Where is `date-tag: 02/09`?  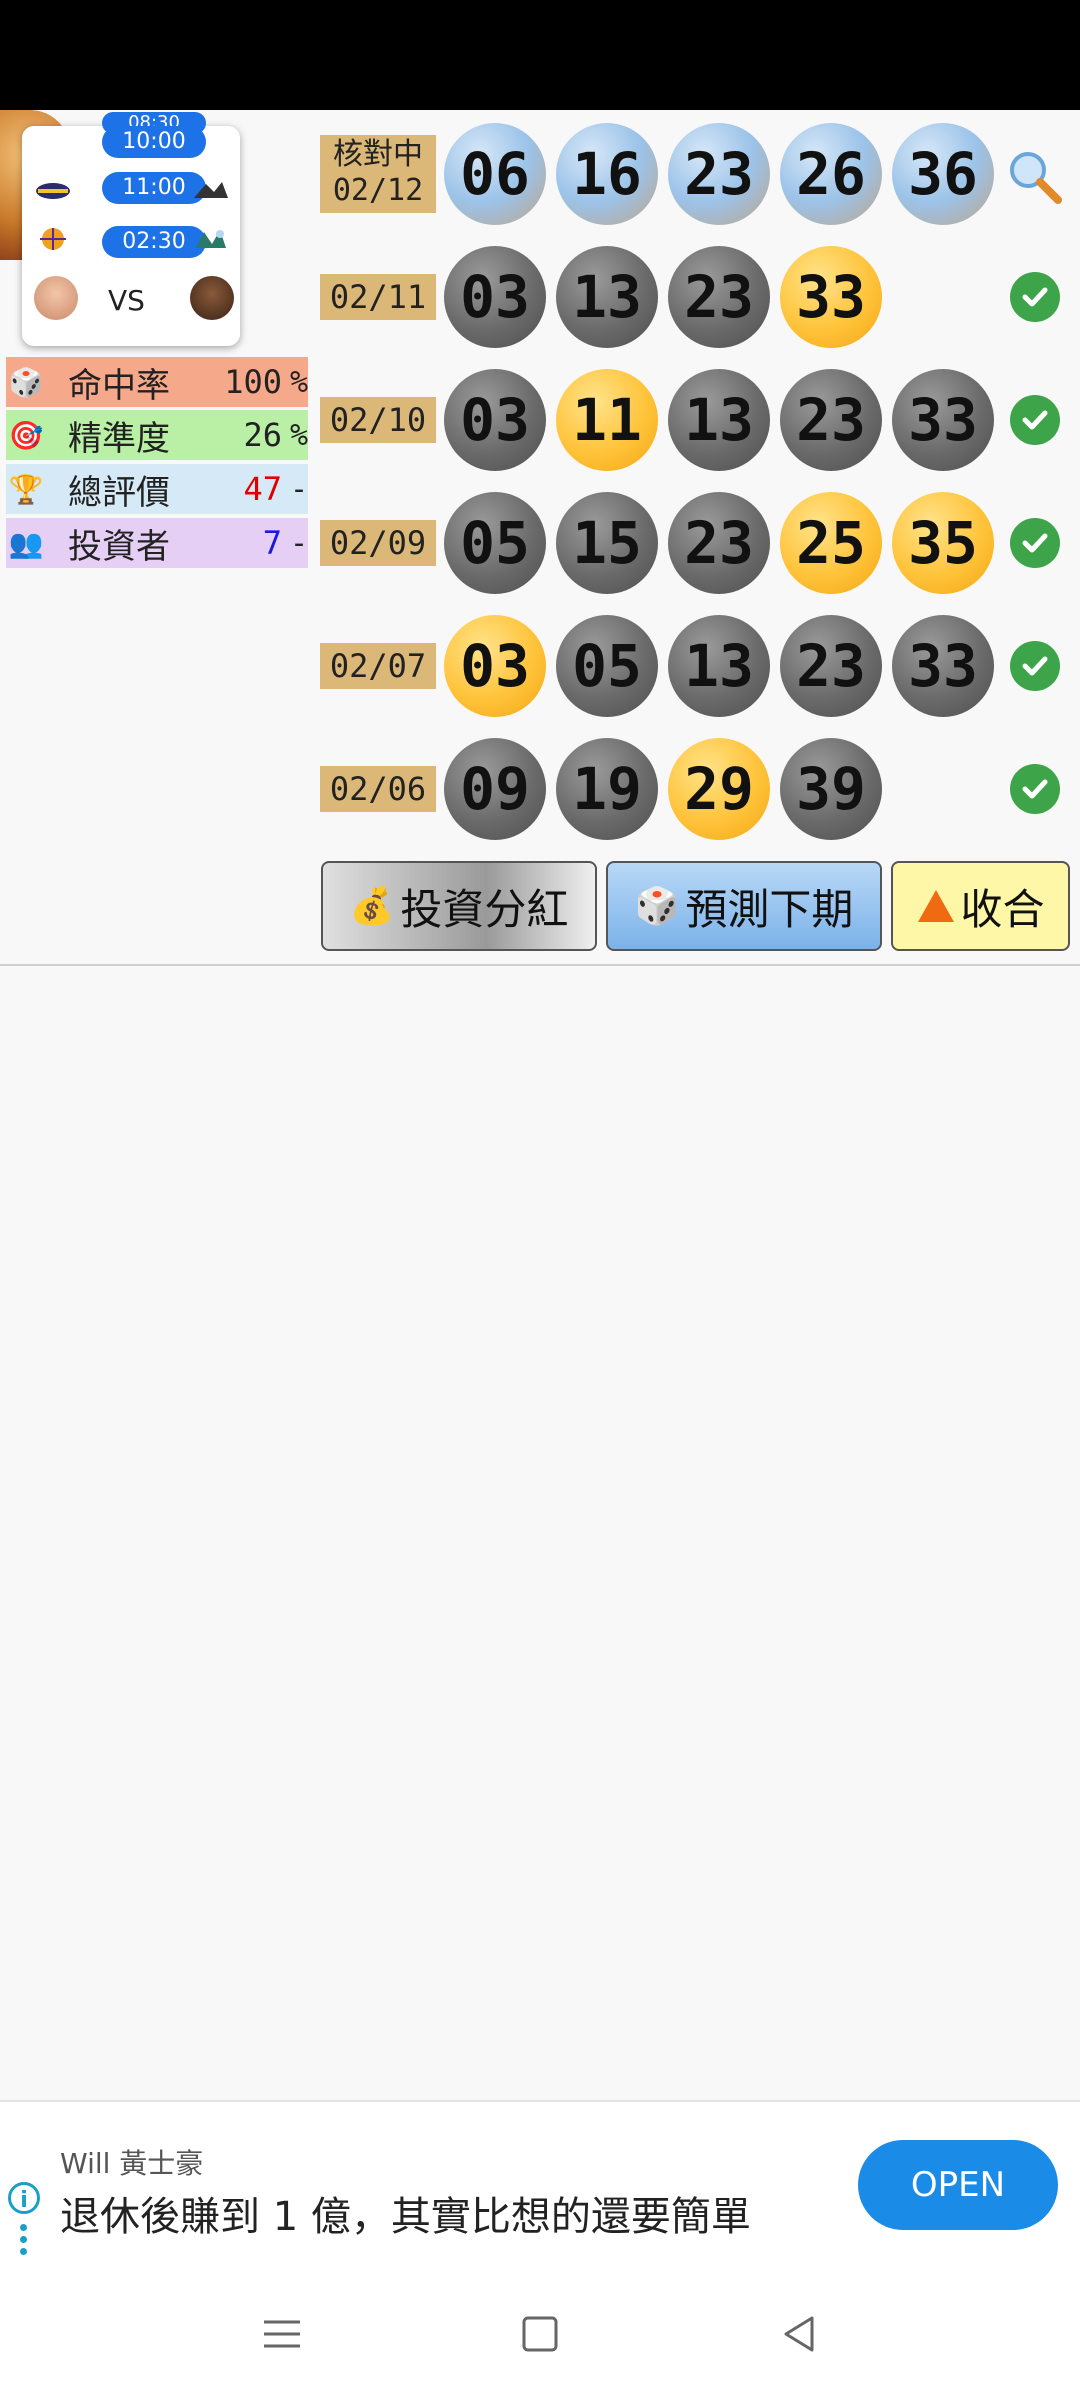
date-tag: 02/09 is located at coordinates (378, 543).